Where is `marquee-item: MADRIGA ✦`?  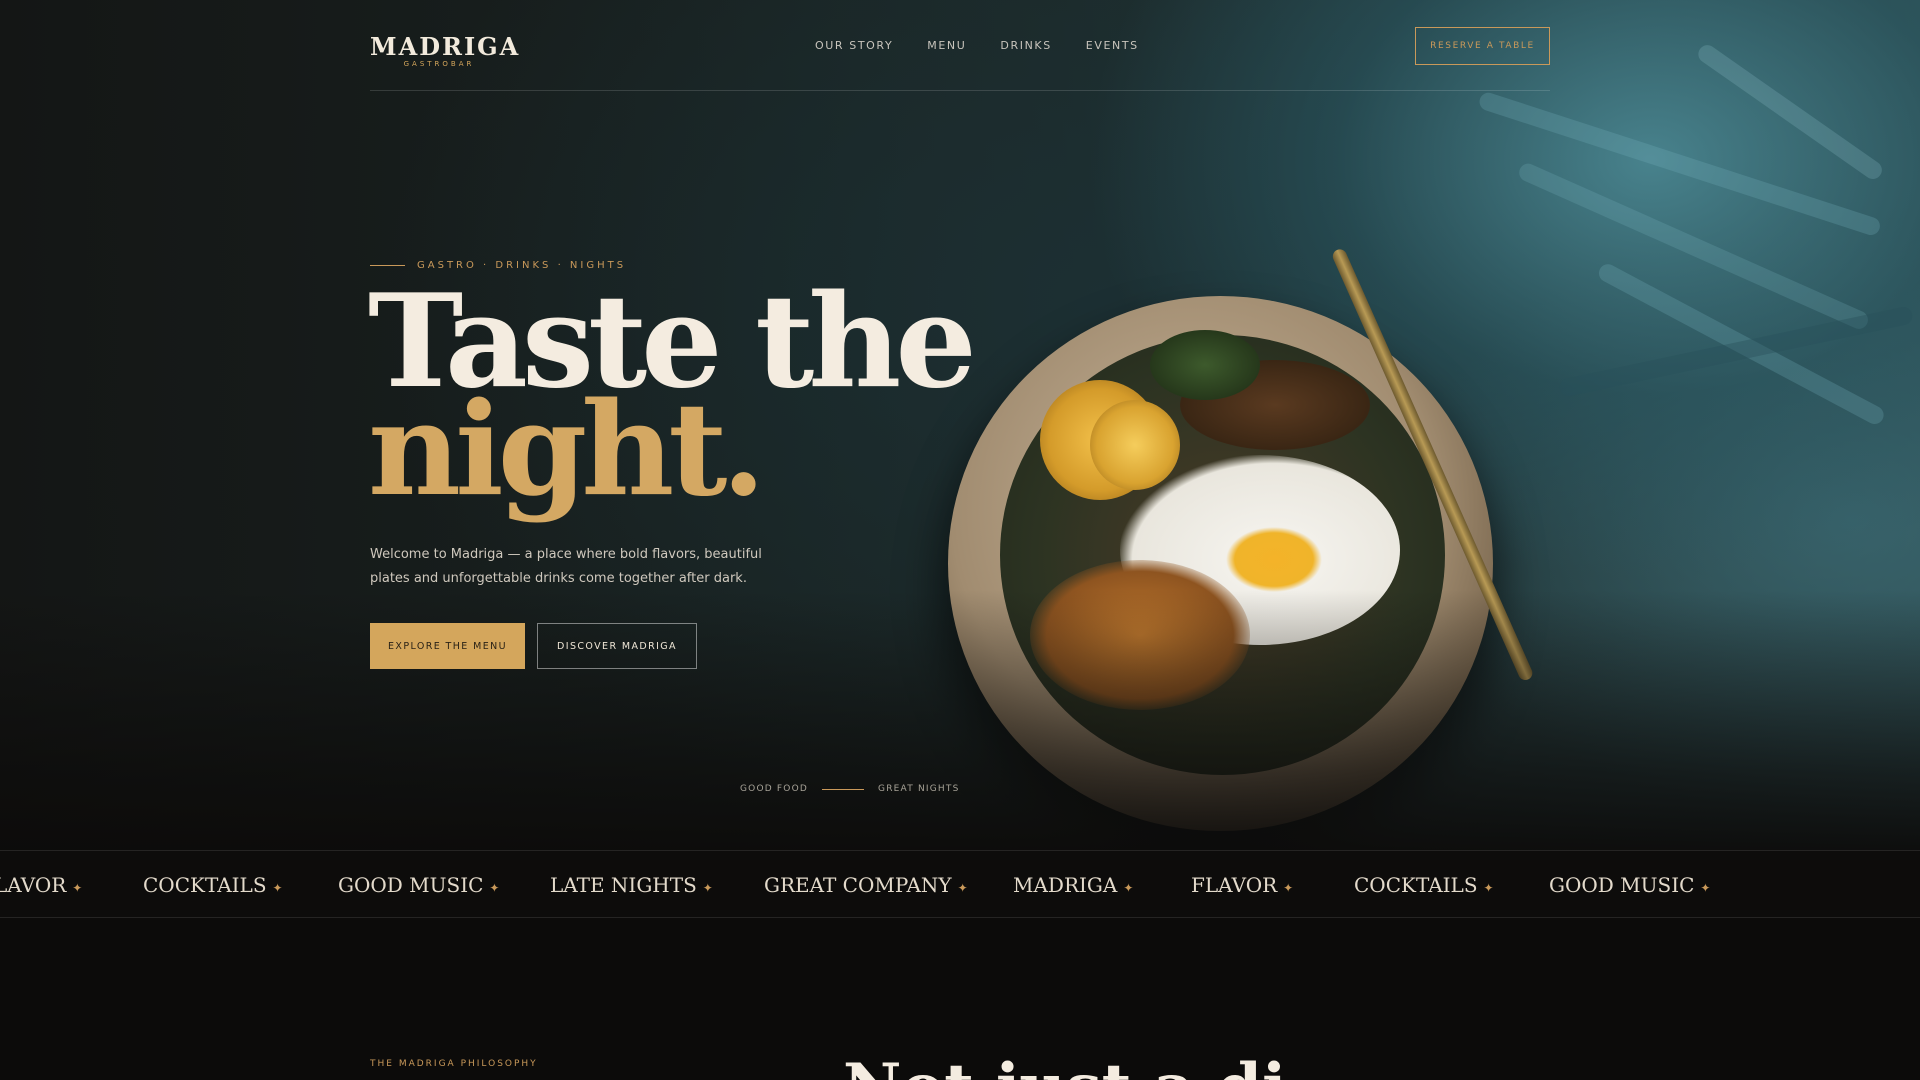 marquee-item: MADRIGA ✦ is located at coordinates (1073, 885).